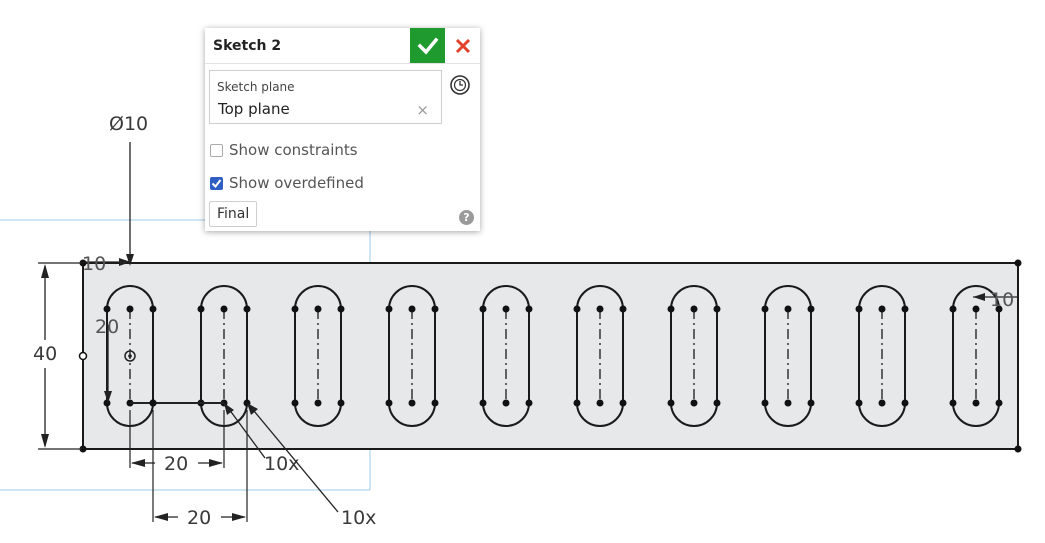  What do you see at coordinates (107, 327) in the screenshot?
I see `slot-height-dimension-text: 20` at bounding box center [107, 327].